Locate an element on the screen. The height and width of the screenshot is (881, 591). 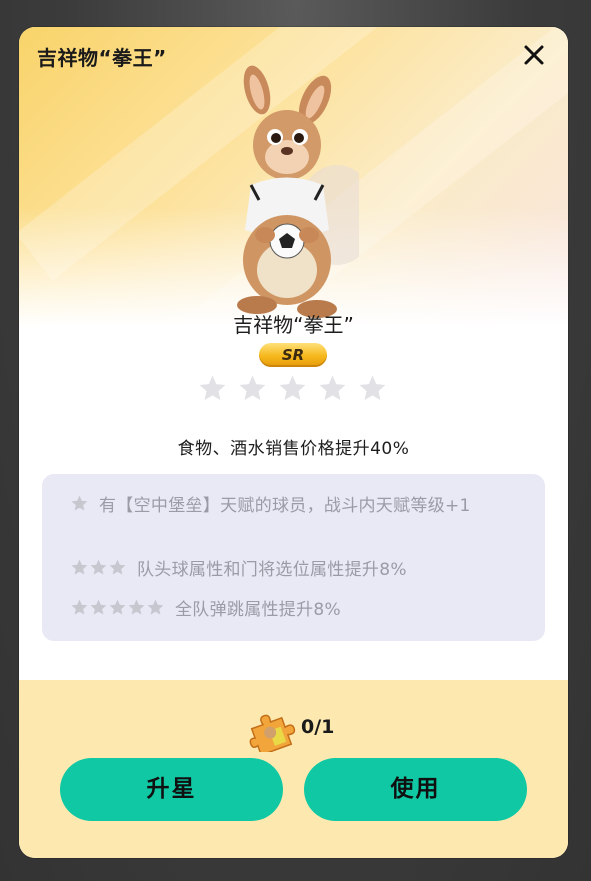
star-bonus-row-5: 全队弹跳属性提升8% is located at coordinates (205, 610).